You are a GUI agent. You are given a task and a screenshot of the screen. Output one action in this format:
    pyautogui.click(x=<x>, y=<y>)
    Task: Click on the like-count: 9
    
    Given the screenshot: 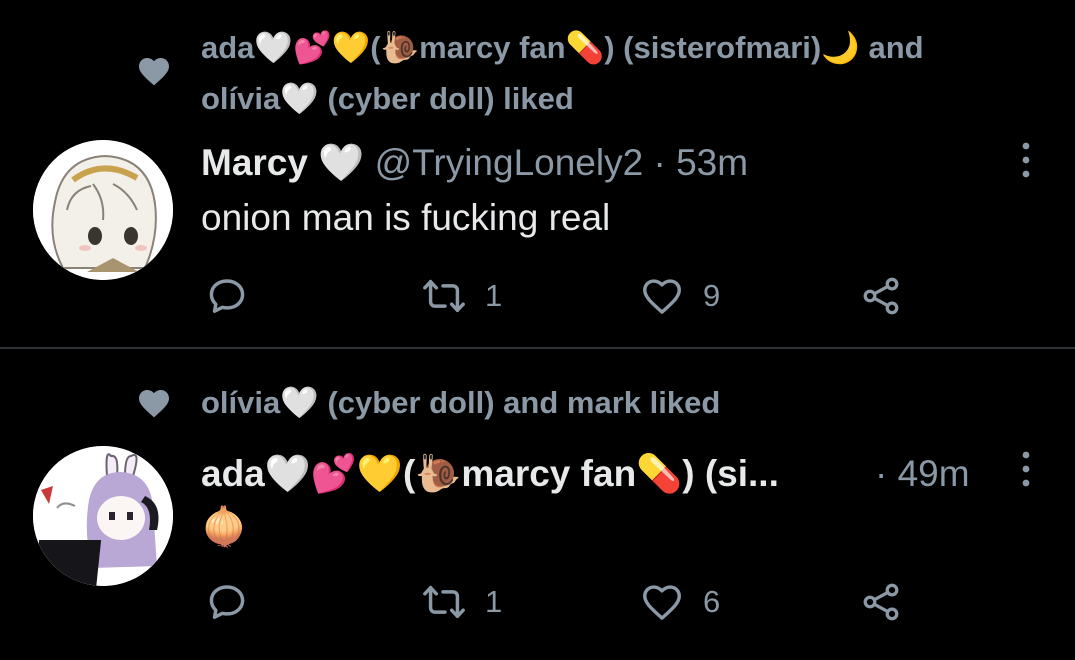 What is the action you would take?
    pyautogui.click(x=712, y=295)
    